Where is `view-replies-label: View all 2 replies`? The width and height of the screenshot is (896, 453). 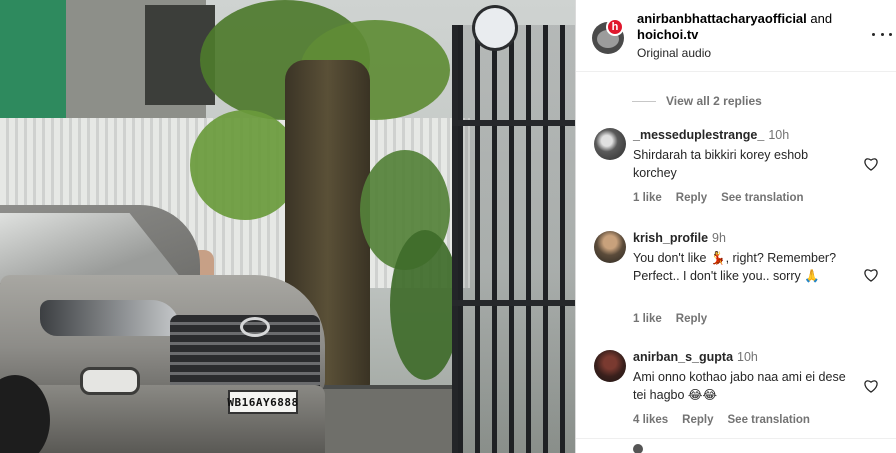 view-replies-label: View all 2 replies is located at coordinates (714, 101).